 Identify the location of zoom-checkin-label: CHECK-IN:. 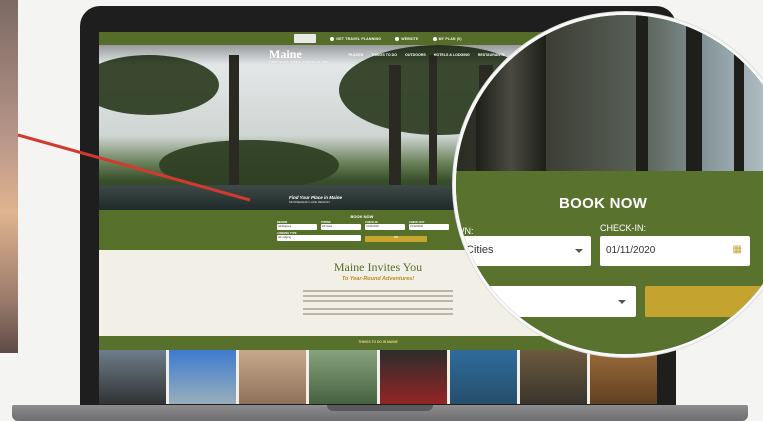
(623, 228).